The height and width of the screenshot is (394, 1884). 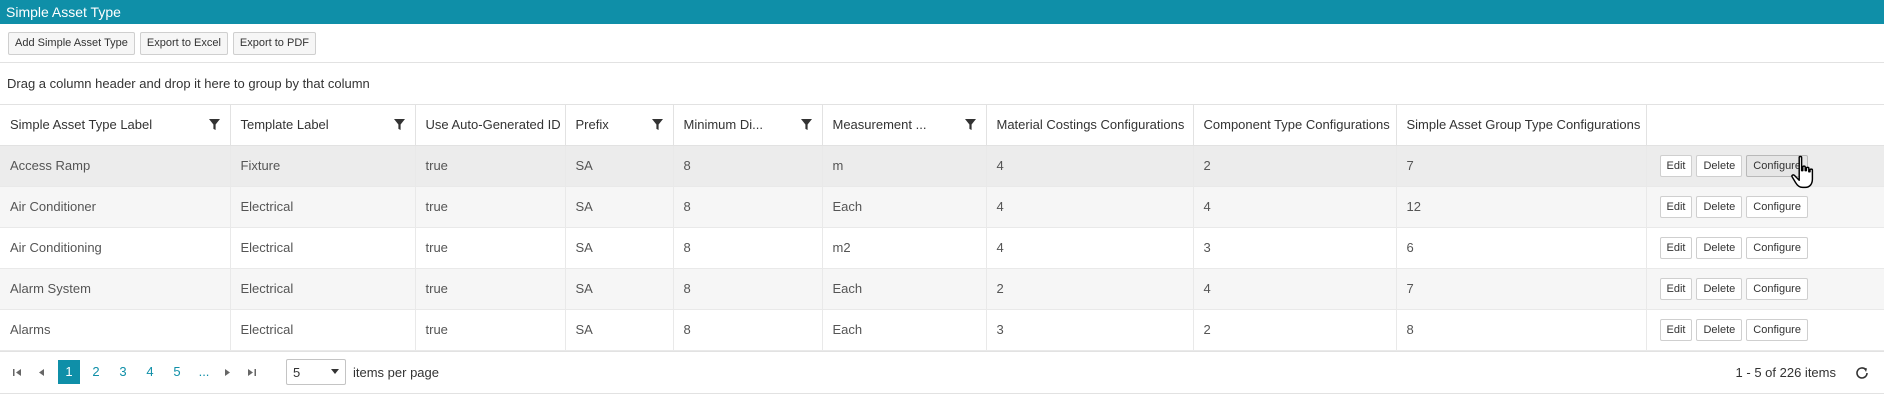 I want to click on column-header-group: Simple Asset Group Type Configurations, so click(x=1521, y=125).